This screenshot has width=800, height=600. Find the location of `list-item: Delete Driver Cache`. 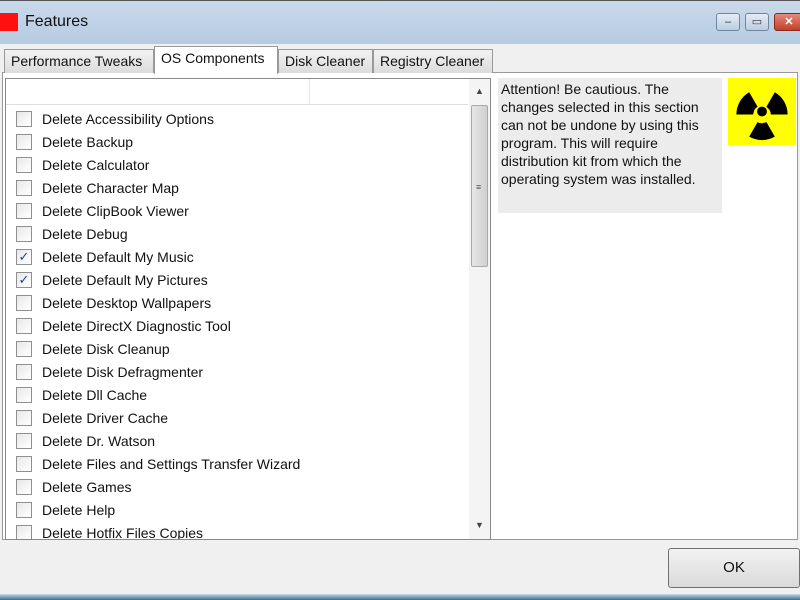

list-item: Delete Driver Cache is located at coordinates (92, 418).